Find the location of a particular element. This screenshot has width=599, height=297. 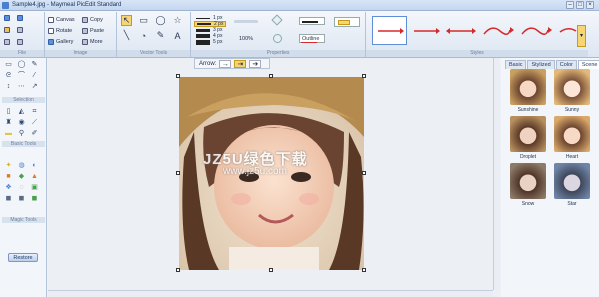

resize-handle-b is located at coordinates (271, 270).